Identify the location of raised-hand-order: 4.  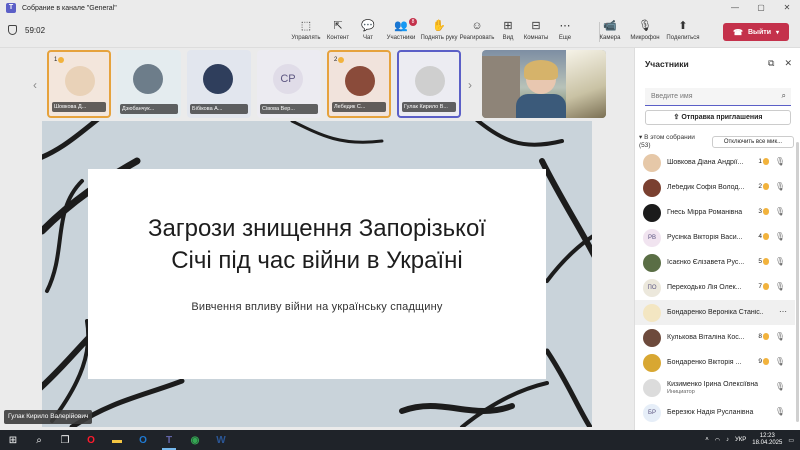
(763, 236).